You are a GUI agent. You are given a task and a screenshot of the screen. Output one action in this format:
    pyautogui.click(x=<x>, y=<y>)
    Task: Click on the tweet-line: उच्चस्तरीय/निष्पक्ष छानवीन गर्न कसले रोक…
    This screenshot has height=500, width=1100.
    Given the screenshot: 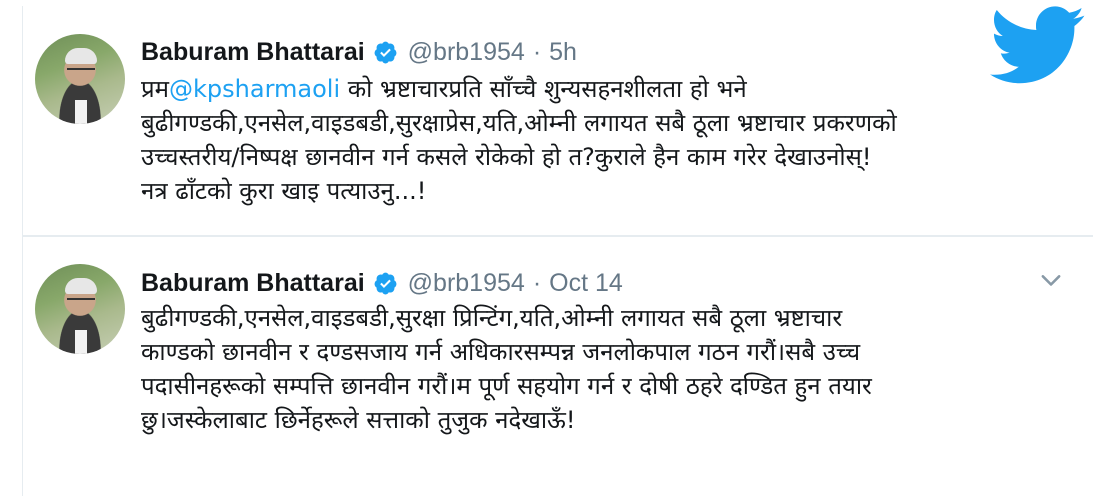 What is the action you would take?
    pyautogui.click(x=506, y=157)
    